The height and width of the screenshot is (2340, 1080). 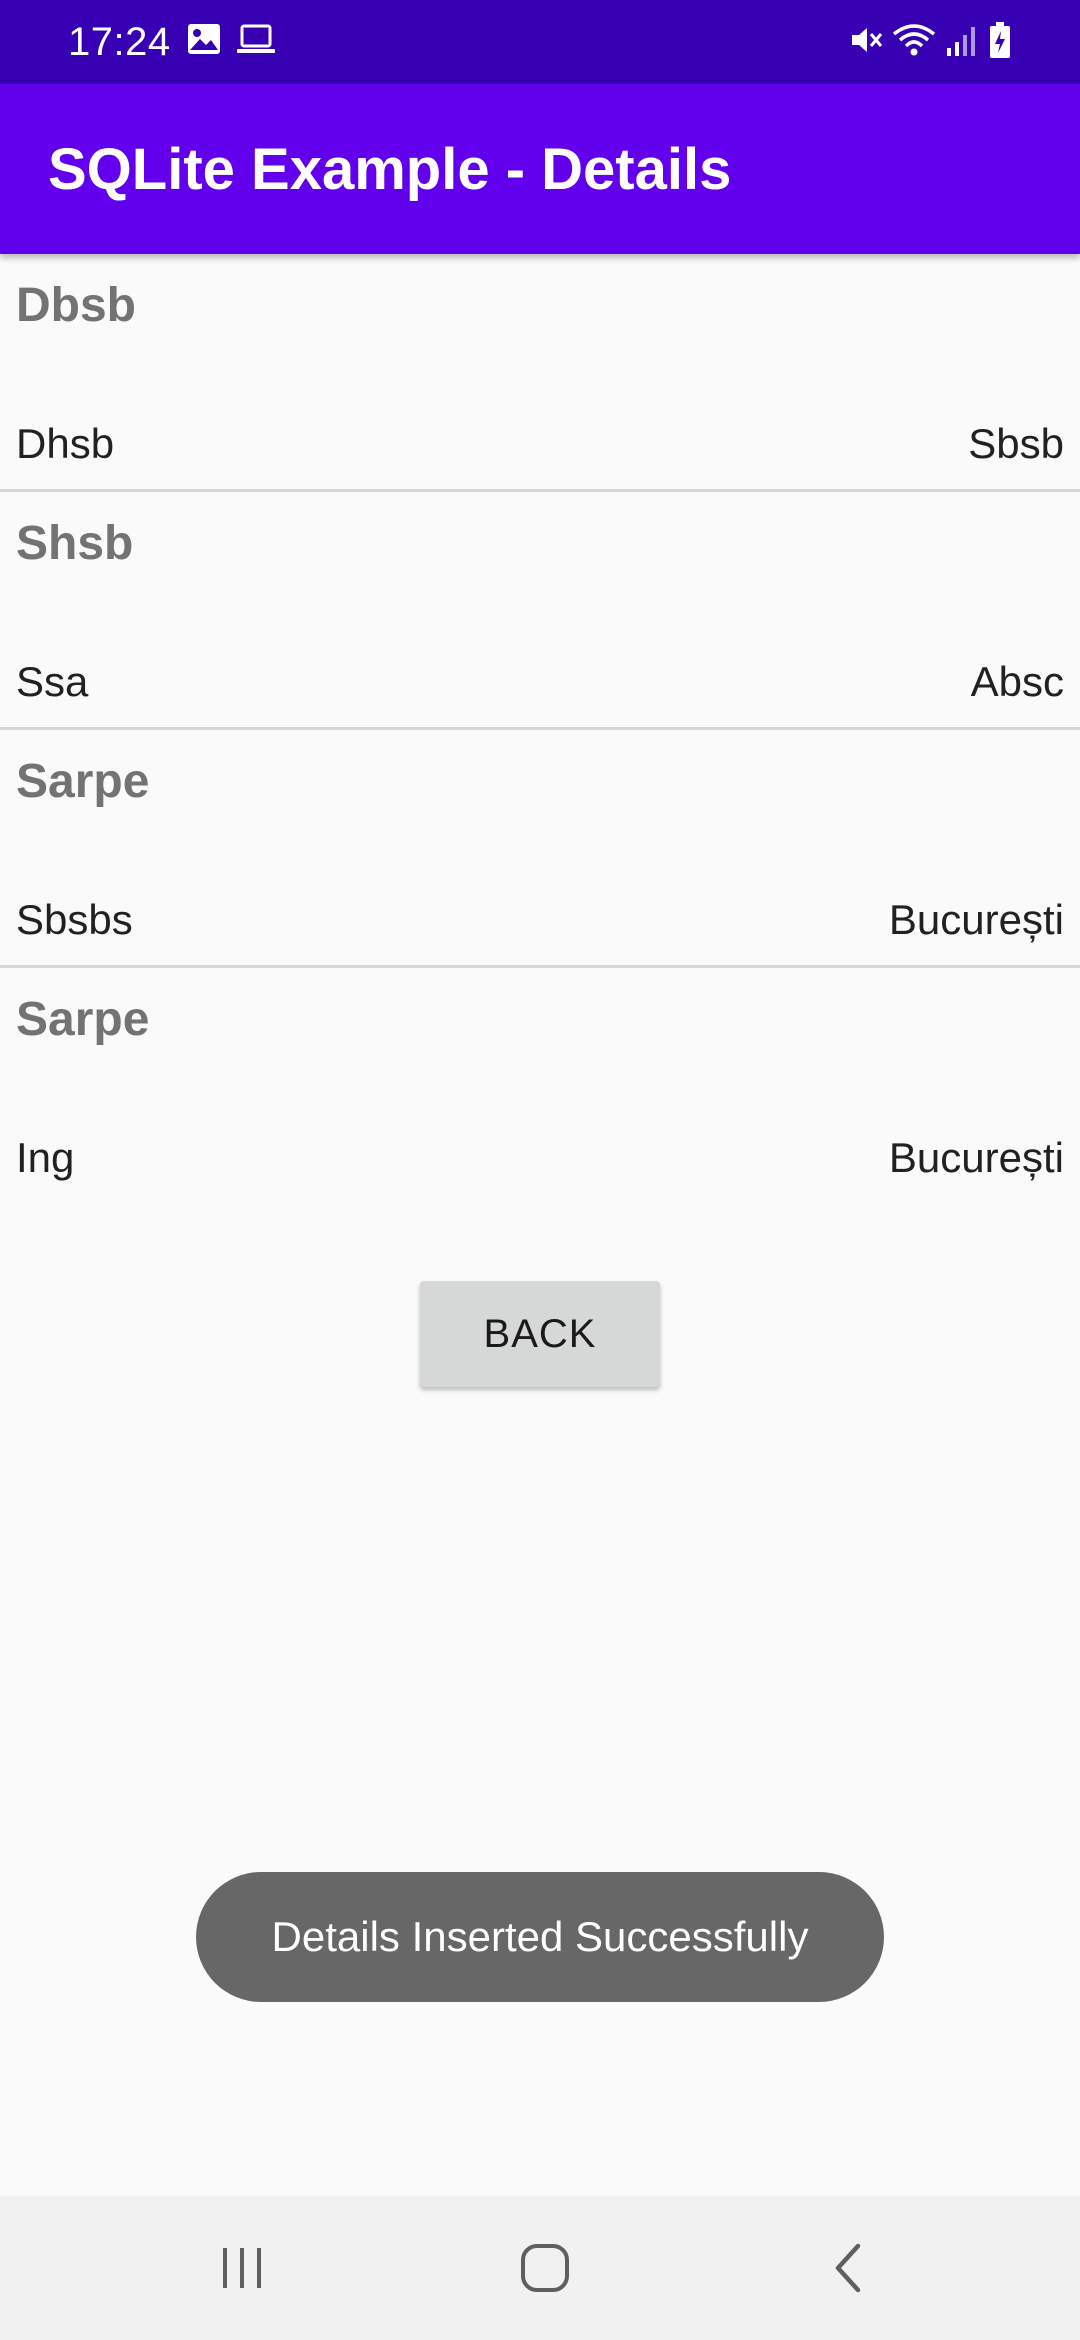 I want to click on app-bar: SQLite Example - Details, so click(x=540, y=169).